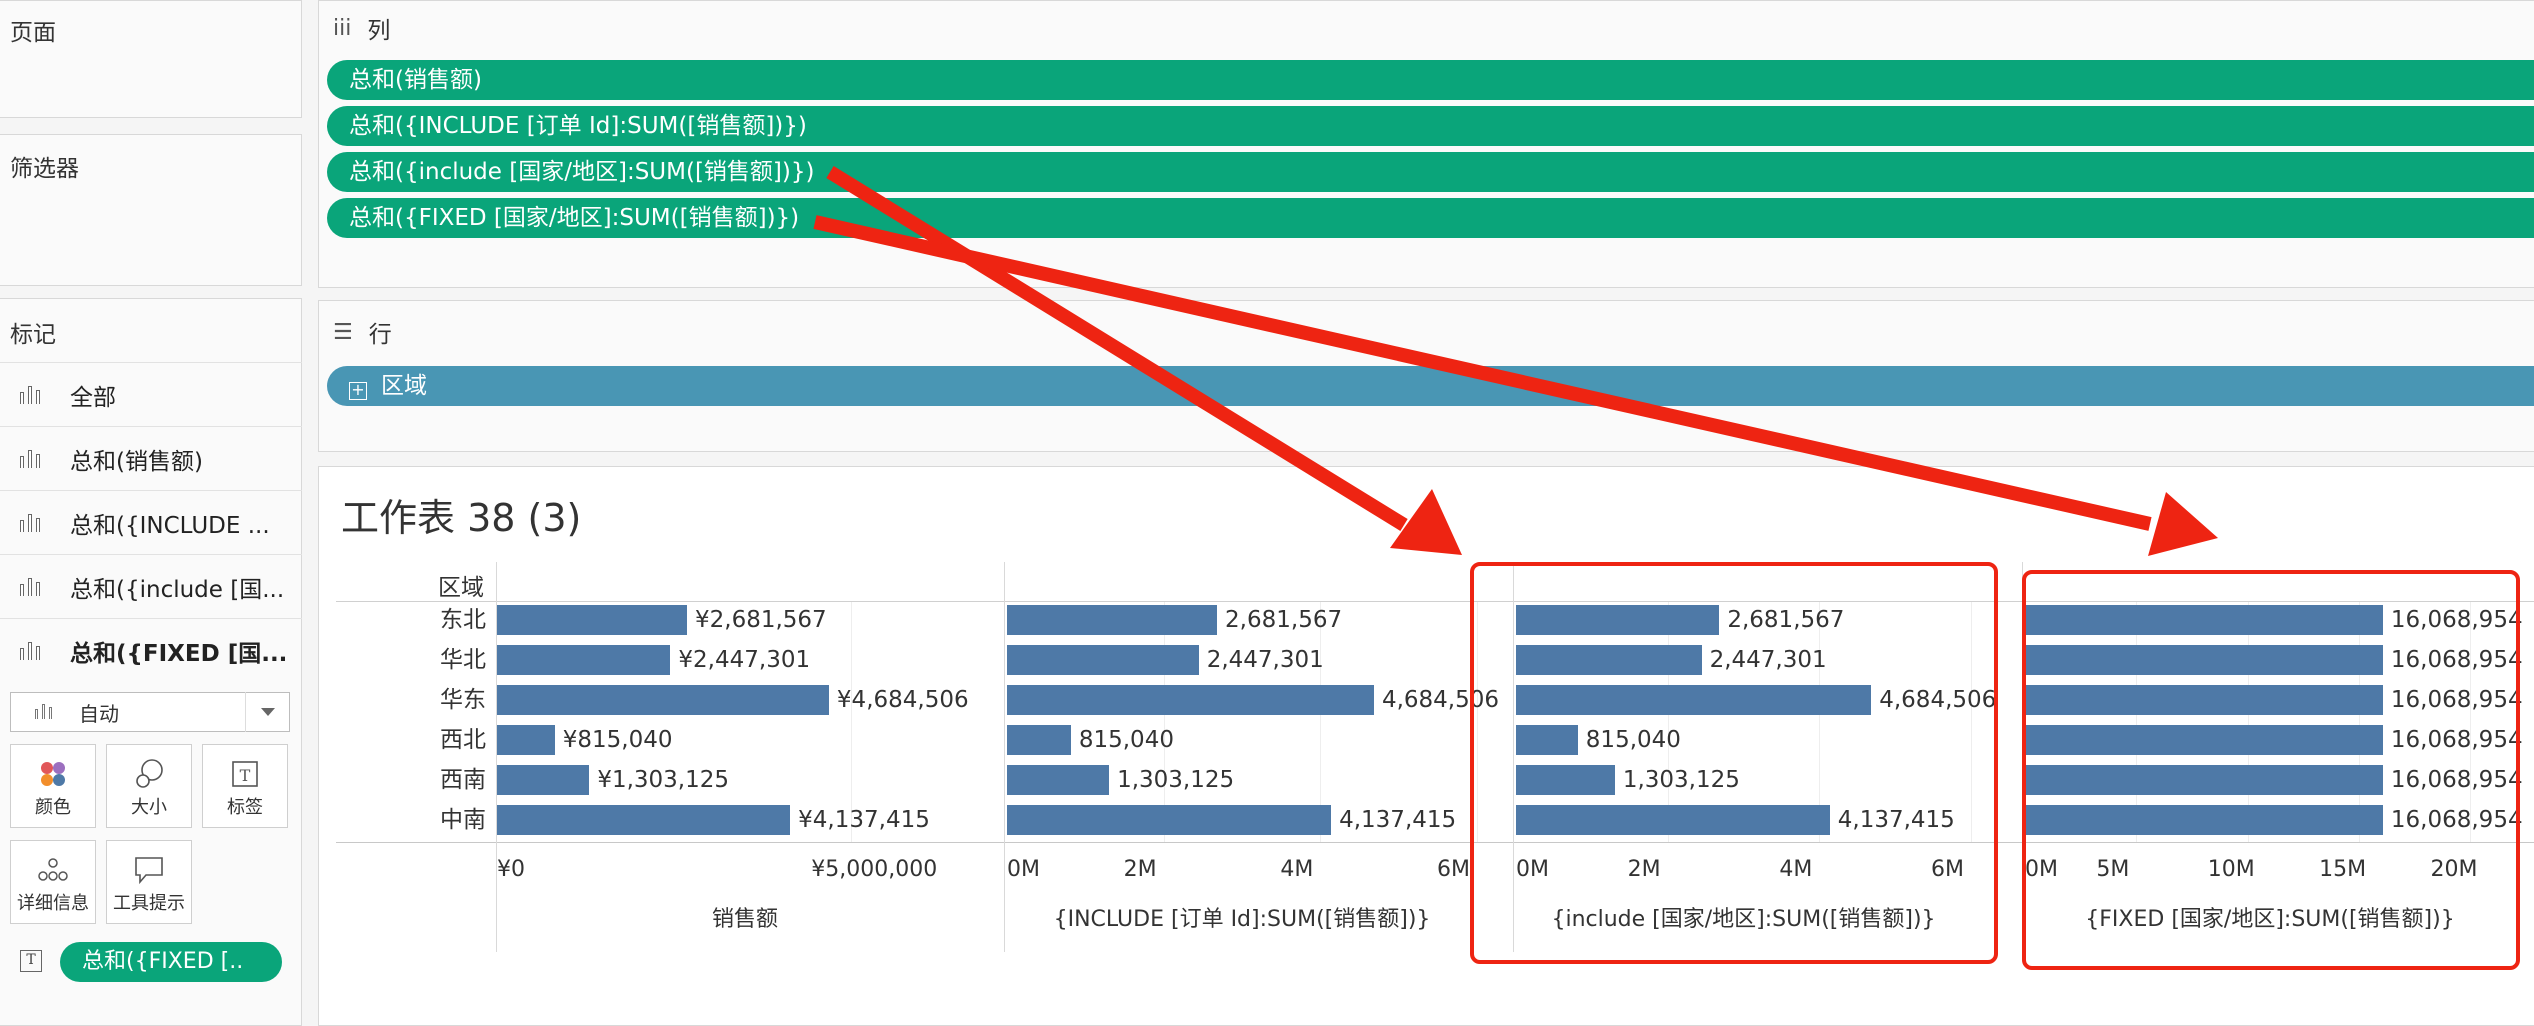 This screenshot has height=1026, width=2534. I want to click on marks-title: 标记, so click(33, 335).